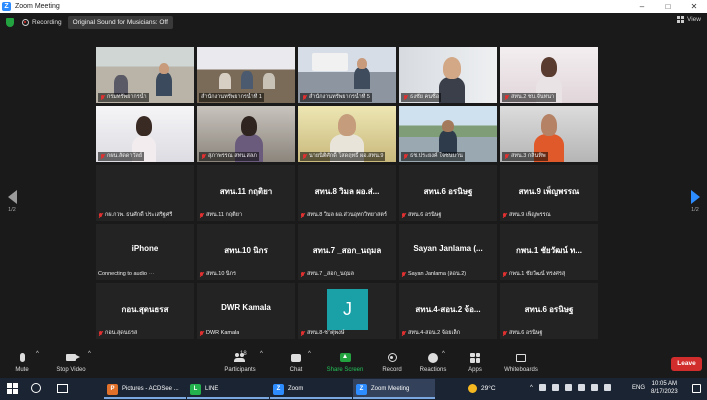 The height and width of the screenshot is (400, 707). I want to click on participants-button: 18 Participants, so click(240, 362).